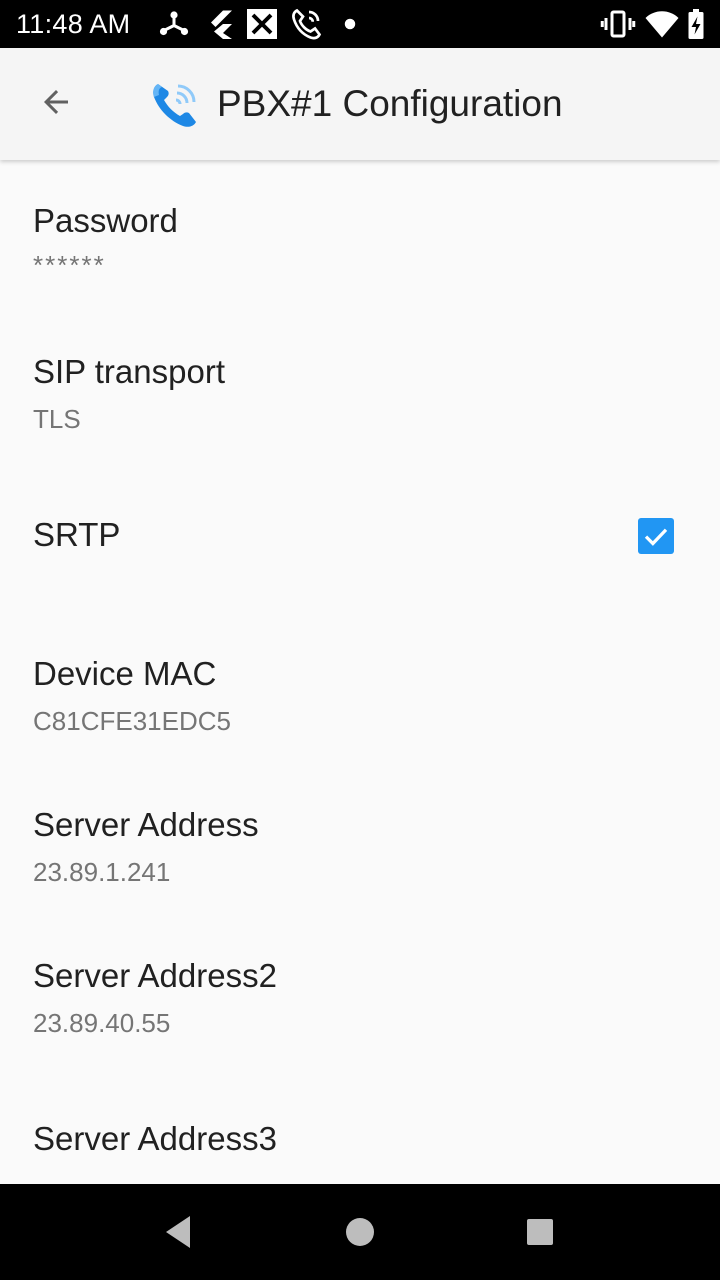  Describe the element at coordinates (125, 673) in the screenshot. I see `pref-title: Device MAC` at that location.